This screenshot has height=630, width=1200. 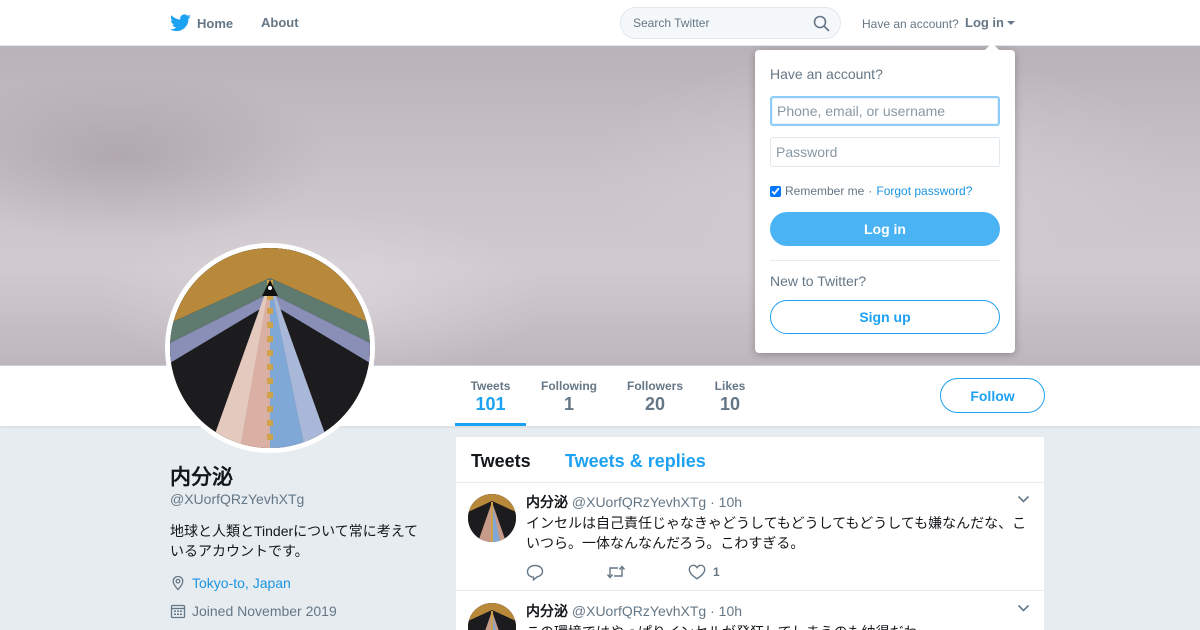 I want to click on stat-value: 101, so click(x=490, y=404).